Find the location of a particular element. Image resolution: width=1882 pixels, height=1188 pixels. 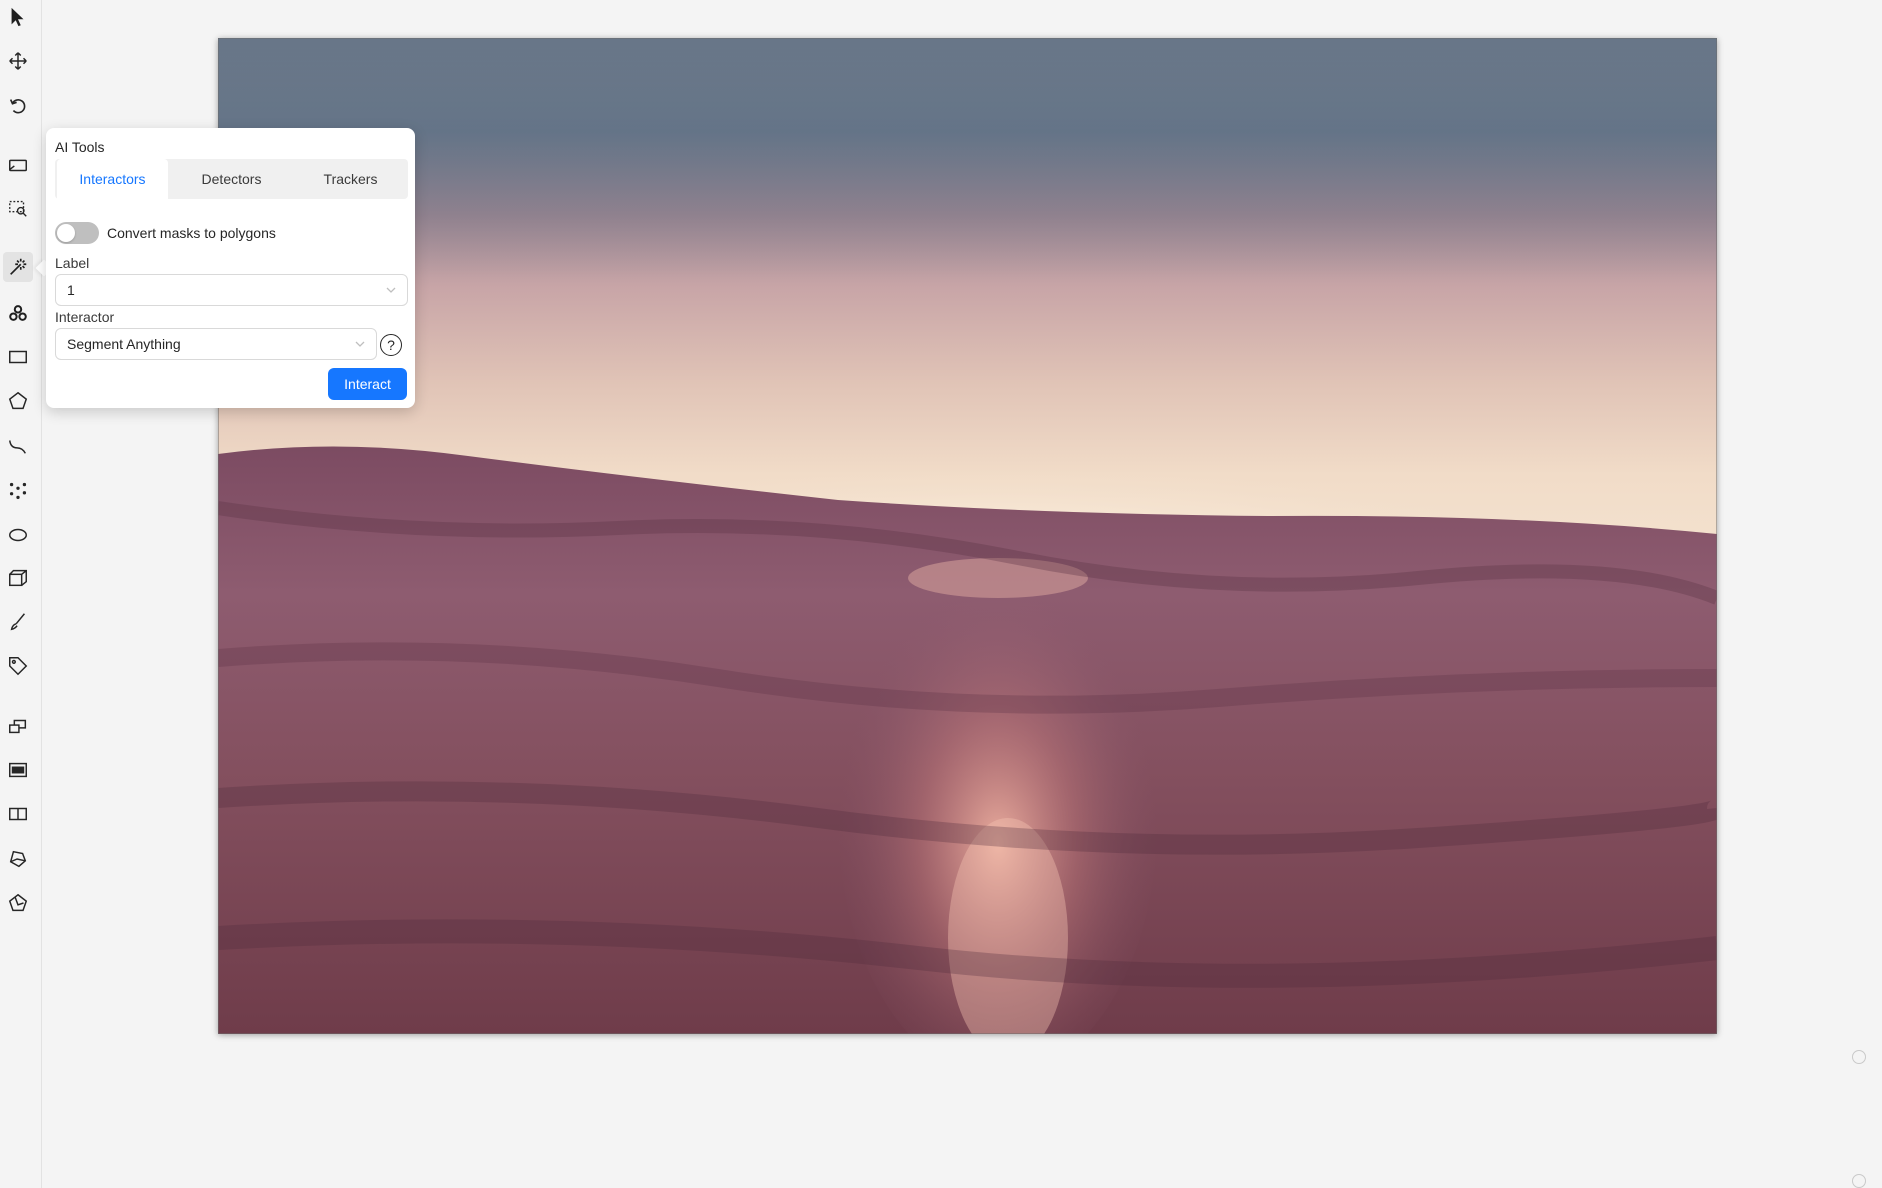

join-icon is located at coordinates (18, 859).